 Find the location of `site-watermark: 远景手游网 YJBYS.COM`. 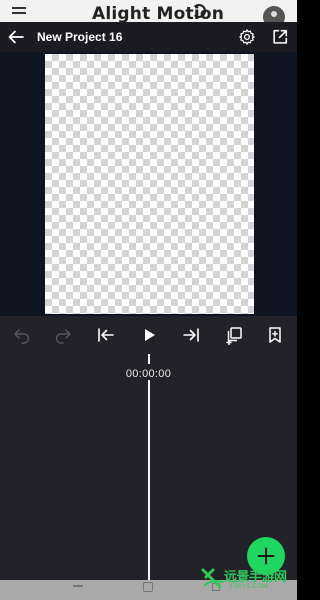

site-watermark: 远景手游网 YJBYS.COM is located at coordinates (248, 581).